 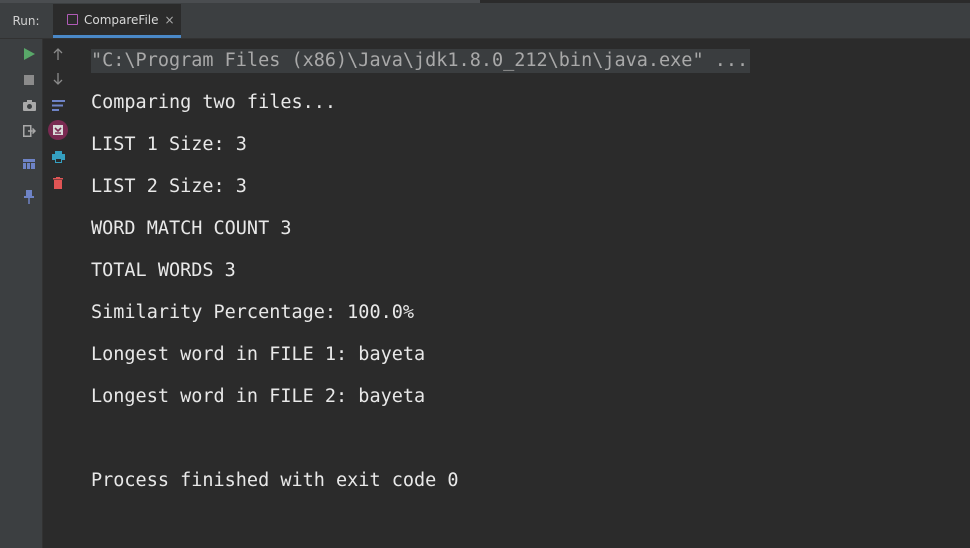 I want to click on arrow-up-icon, so click(x=58, y=54).